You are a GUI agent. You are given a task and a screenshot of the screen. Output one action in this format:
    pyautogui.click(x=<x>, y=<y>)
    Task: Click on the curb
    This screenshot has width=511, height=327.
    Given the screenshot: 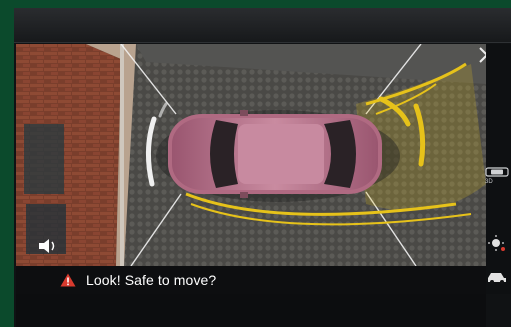 What is the action you would take?
    pyautogui.click(x=122, y=155)
    